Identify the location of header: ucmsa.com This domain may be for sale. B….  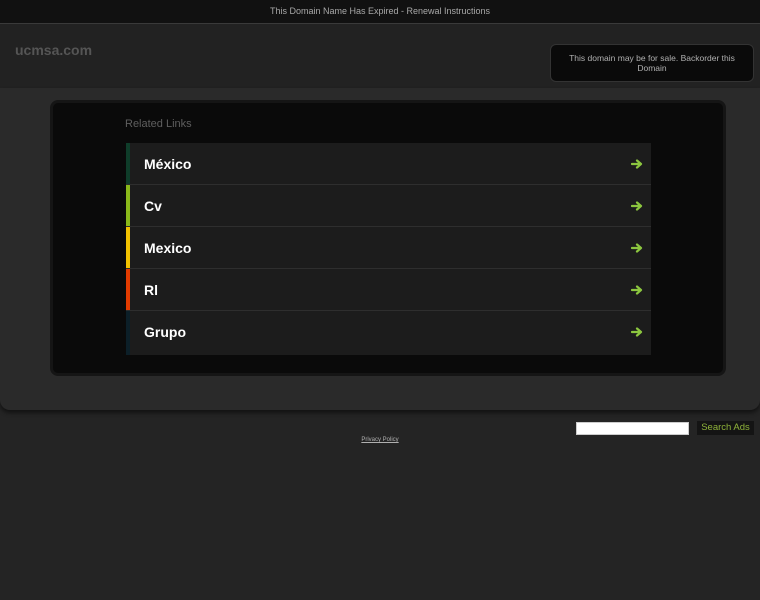
(380, 56).